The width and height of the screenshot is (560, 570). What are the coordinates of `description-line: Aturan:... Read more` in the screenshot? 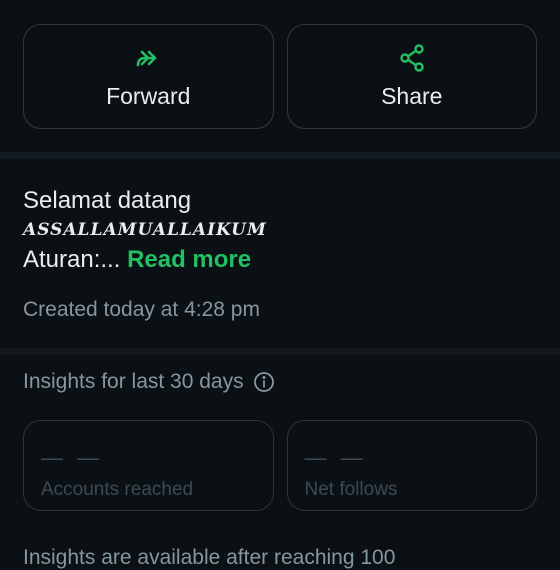 It's located at (145, 259).